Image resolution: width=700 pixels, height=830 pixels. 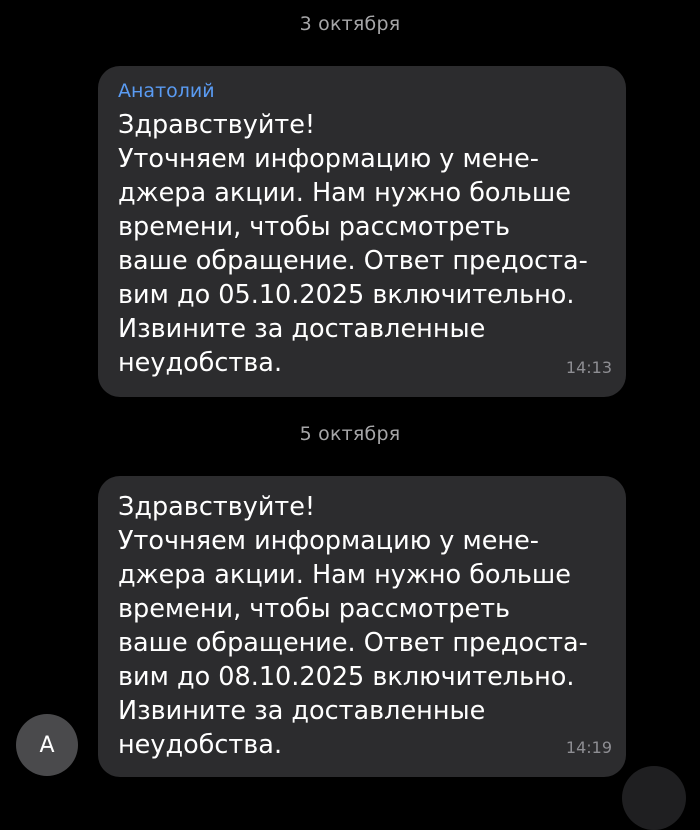 What do you see at coordinates (350, 434) in the screenshot?
I see `date-separator-second: 5 октября` at bounding box center [350, 434].